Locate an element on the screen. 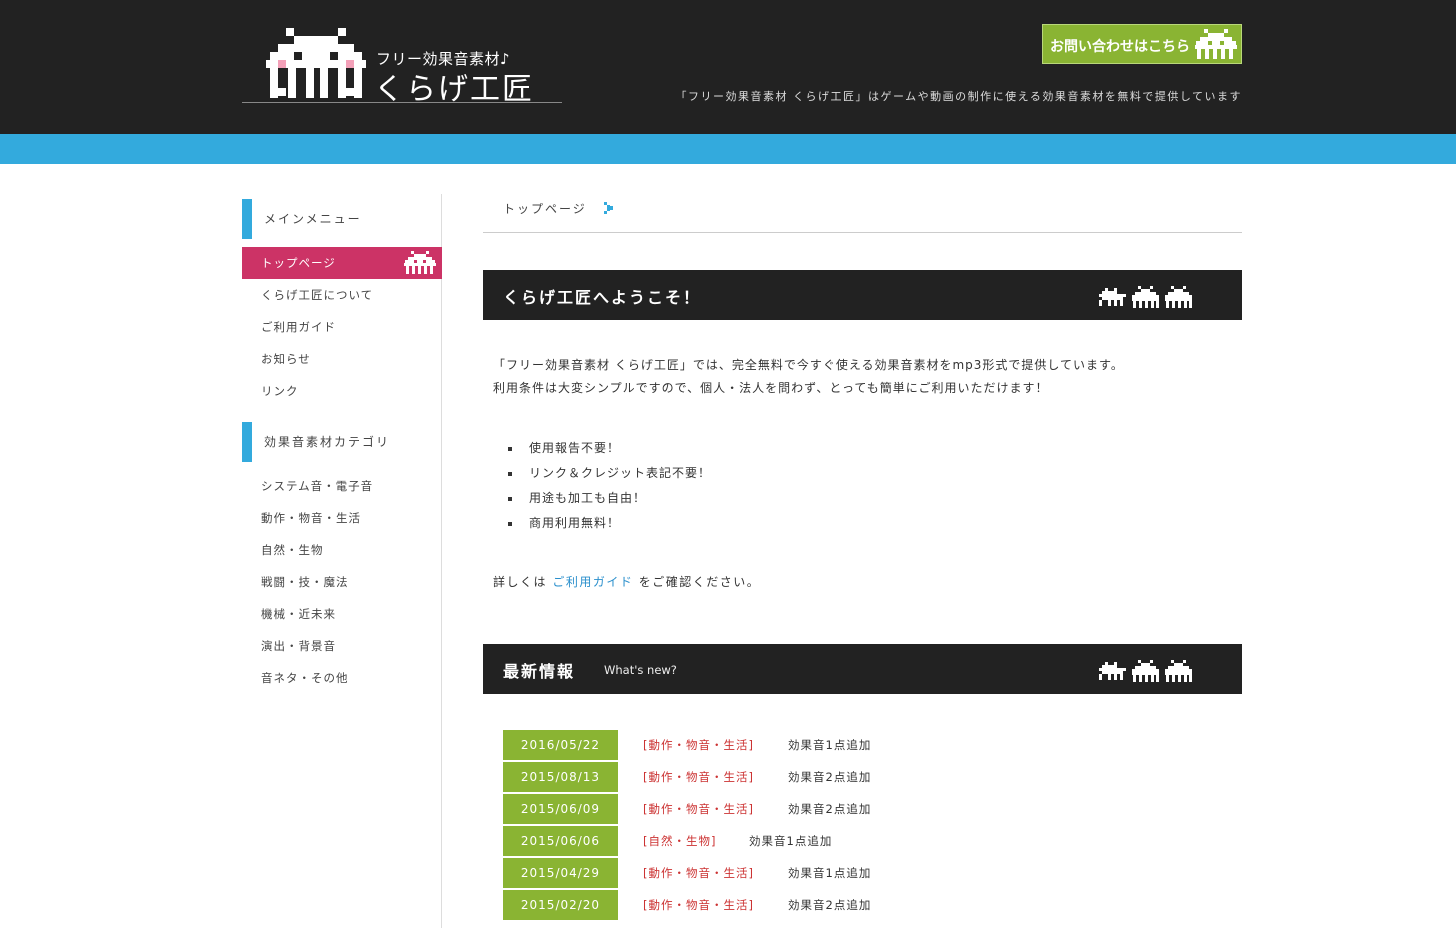 This screenshot has height=928, width=1456. sidebar-item-category: 音ネタ・その他 is located at coordinates (342, 678).